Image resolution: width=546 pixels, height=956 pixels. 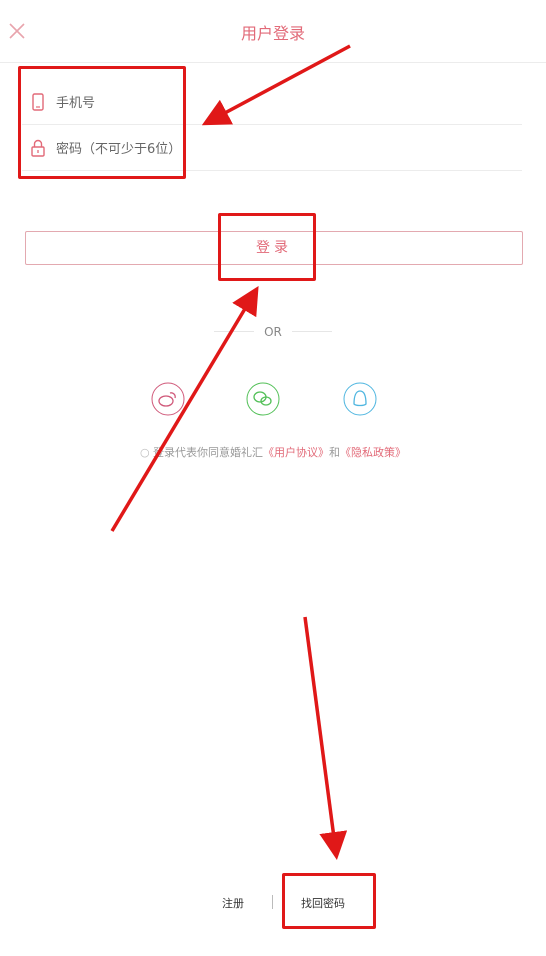 I want to click on page-title: 用户登录, so click(x=272, y=33).